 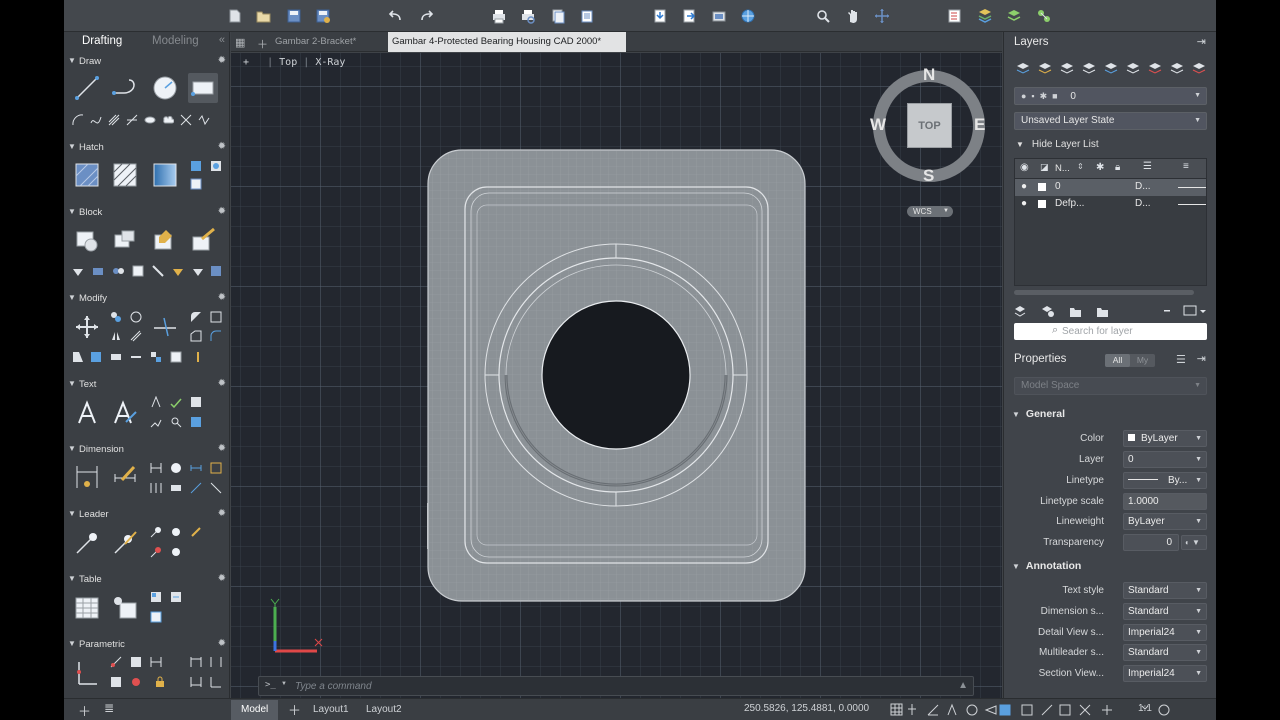 What do you see at coordinates (1111, 68) in the screenshot?
I see `layer-tools-icons` at bounding box center [1111, 68].